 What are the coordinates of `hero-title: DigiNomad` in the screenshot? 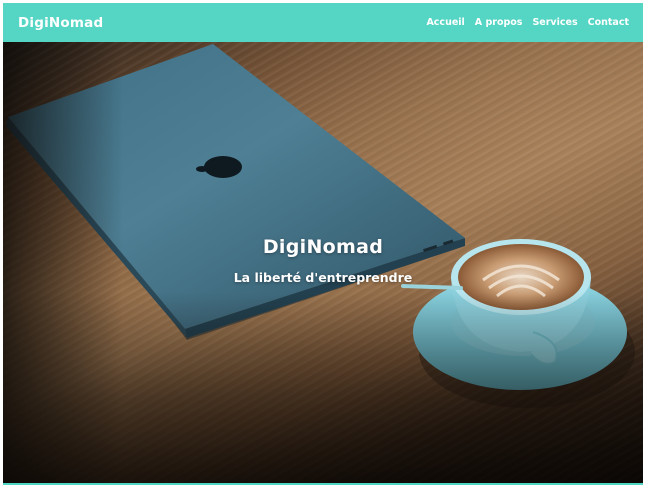 It's located at (323, 247).